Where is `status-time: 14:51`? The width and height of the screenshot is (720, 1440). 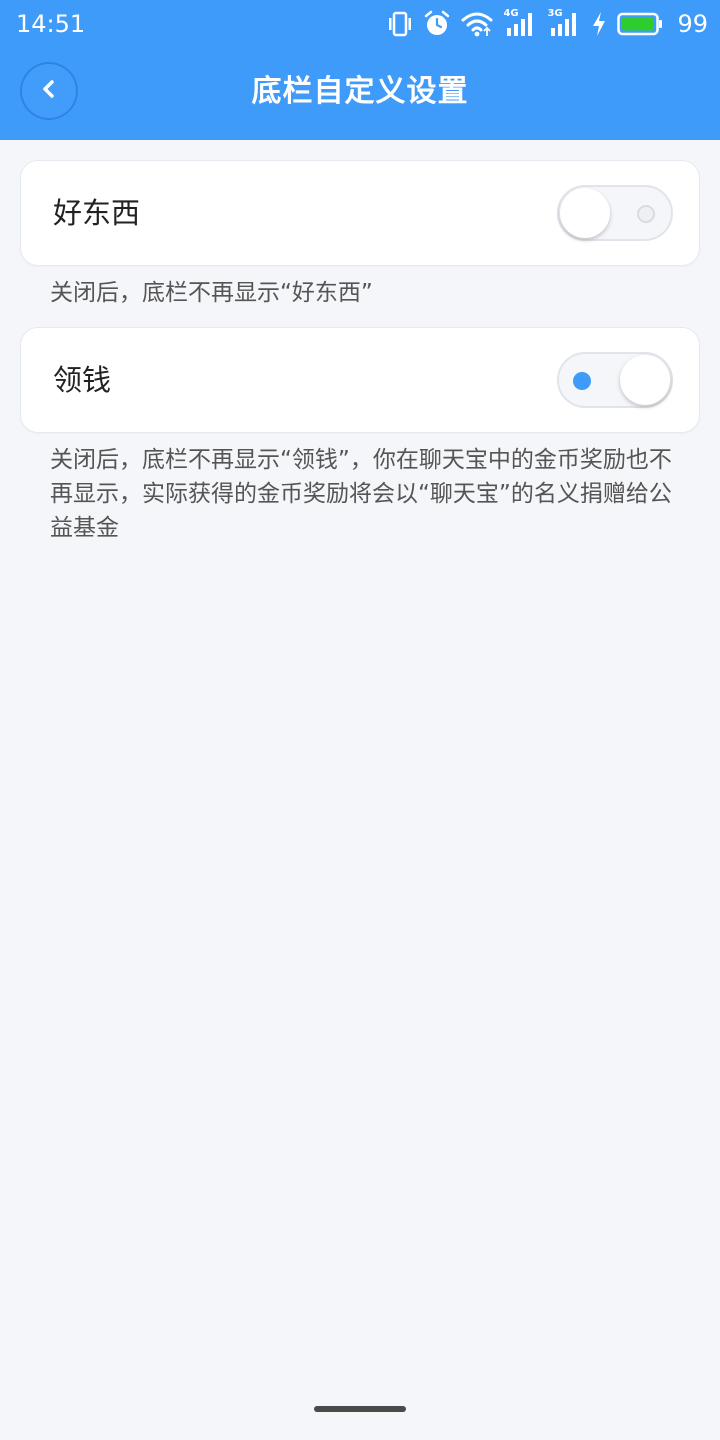
status-time: 14:51 is located at coordinates (51, 24).